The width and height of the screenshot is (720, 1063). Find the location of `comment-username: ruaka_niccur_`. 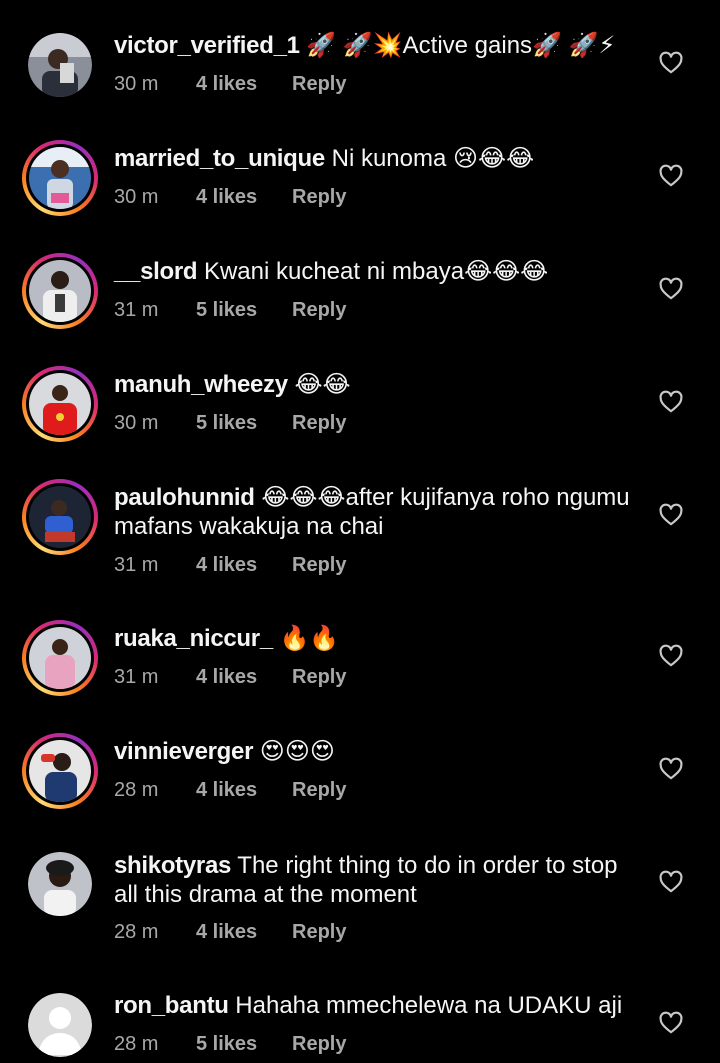

comment-username: ruaka_niccur_ is located at coordinates (193, 638).